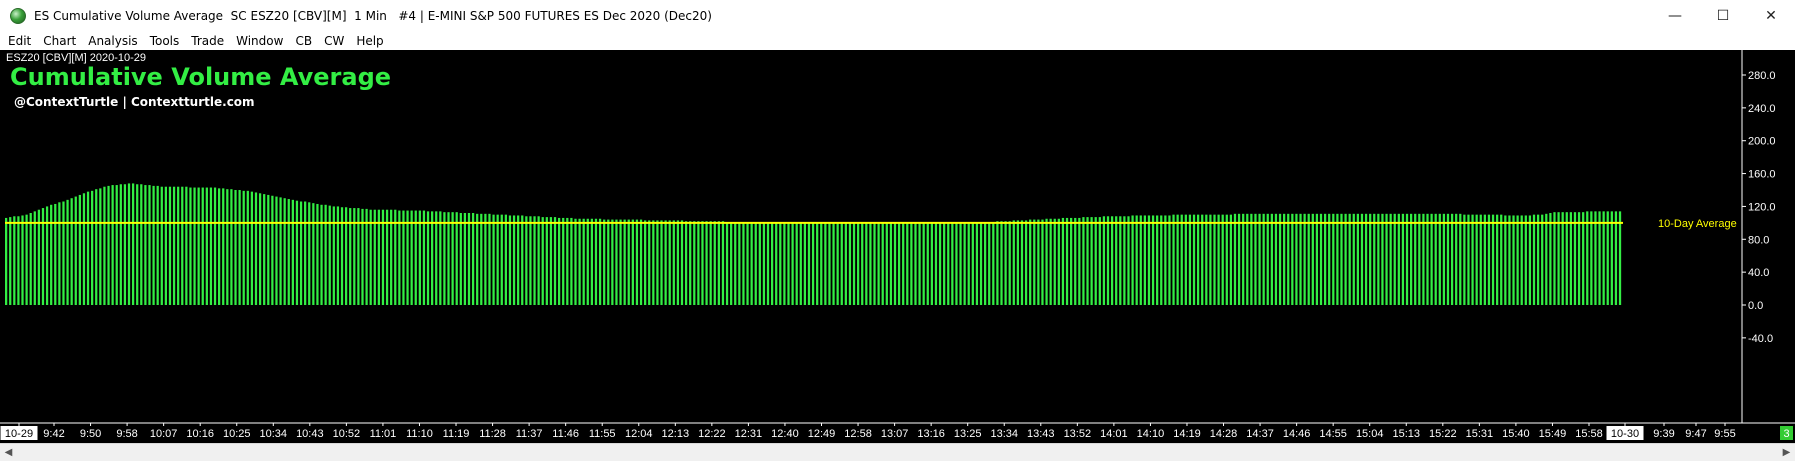 Image resolution: width=1795 pixels, height=461 pixels. Describe the element at coordinates (334, 41) in the screenshot. I see `menu-cw: CW` at that location.